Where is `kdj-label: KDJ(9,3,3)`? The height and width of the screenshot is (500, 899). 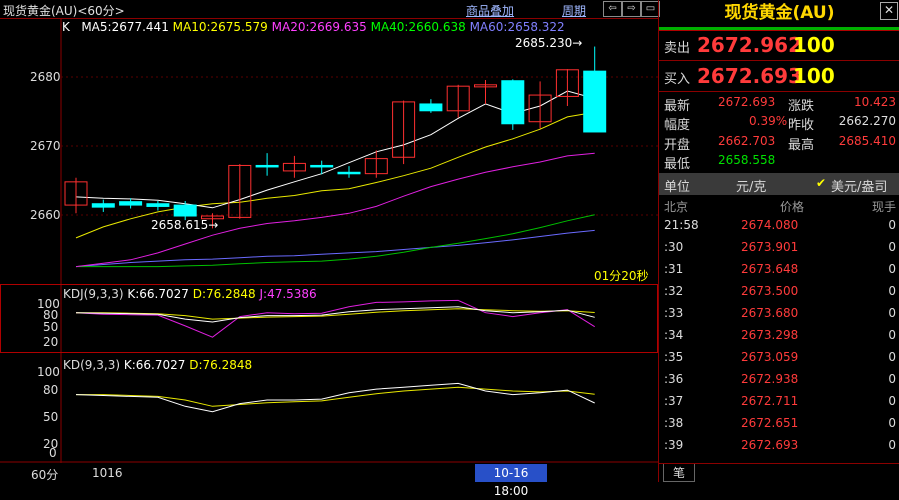
kdj-label: KDJ(9,3,3) is located at coordinates (93, 294).